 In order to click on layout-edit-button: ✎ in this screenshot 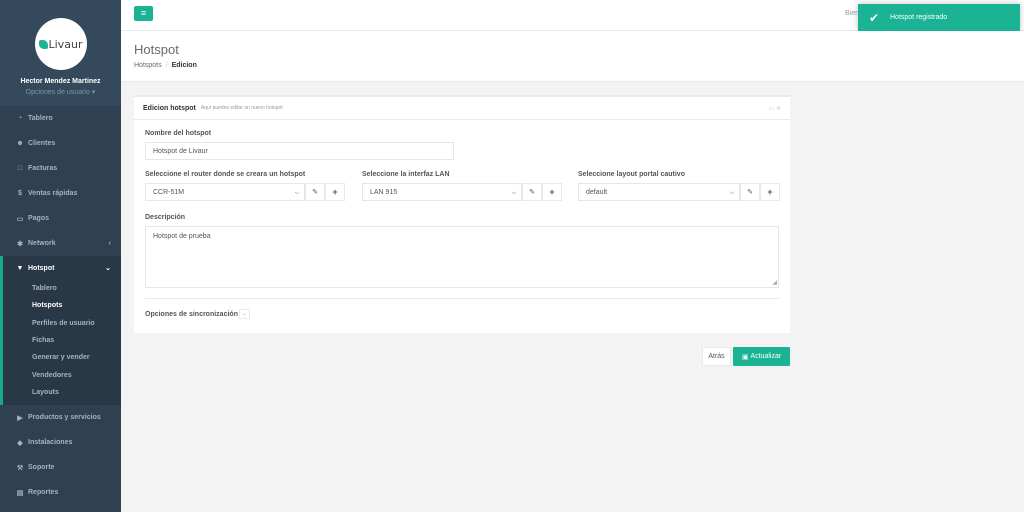, I will do `click(750, 192)`.